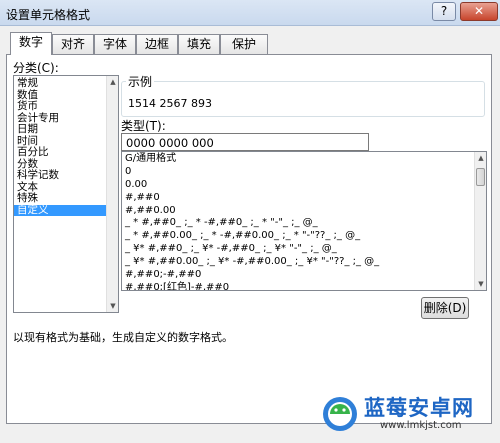 This screenshot has width=500, height=443. I want to click on category-scrollbar: ▲ ▼, so click(112, 194).